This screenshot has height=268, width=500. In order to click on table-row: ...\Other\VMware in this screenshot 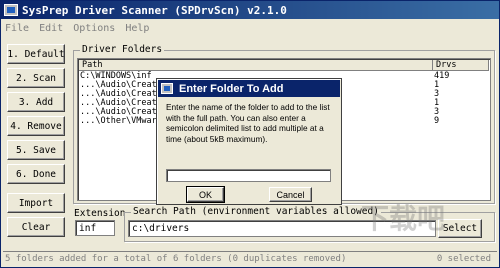, I will do `click(121, 121)`.